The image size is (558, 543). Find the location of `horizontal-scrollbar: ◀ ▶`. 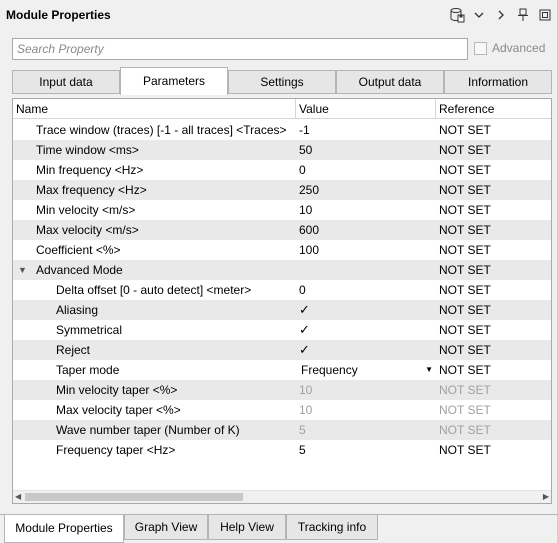

horizontal-scrollbar: ◀ ▶ is located at coordinates (282, 496).